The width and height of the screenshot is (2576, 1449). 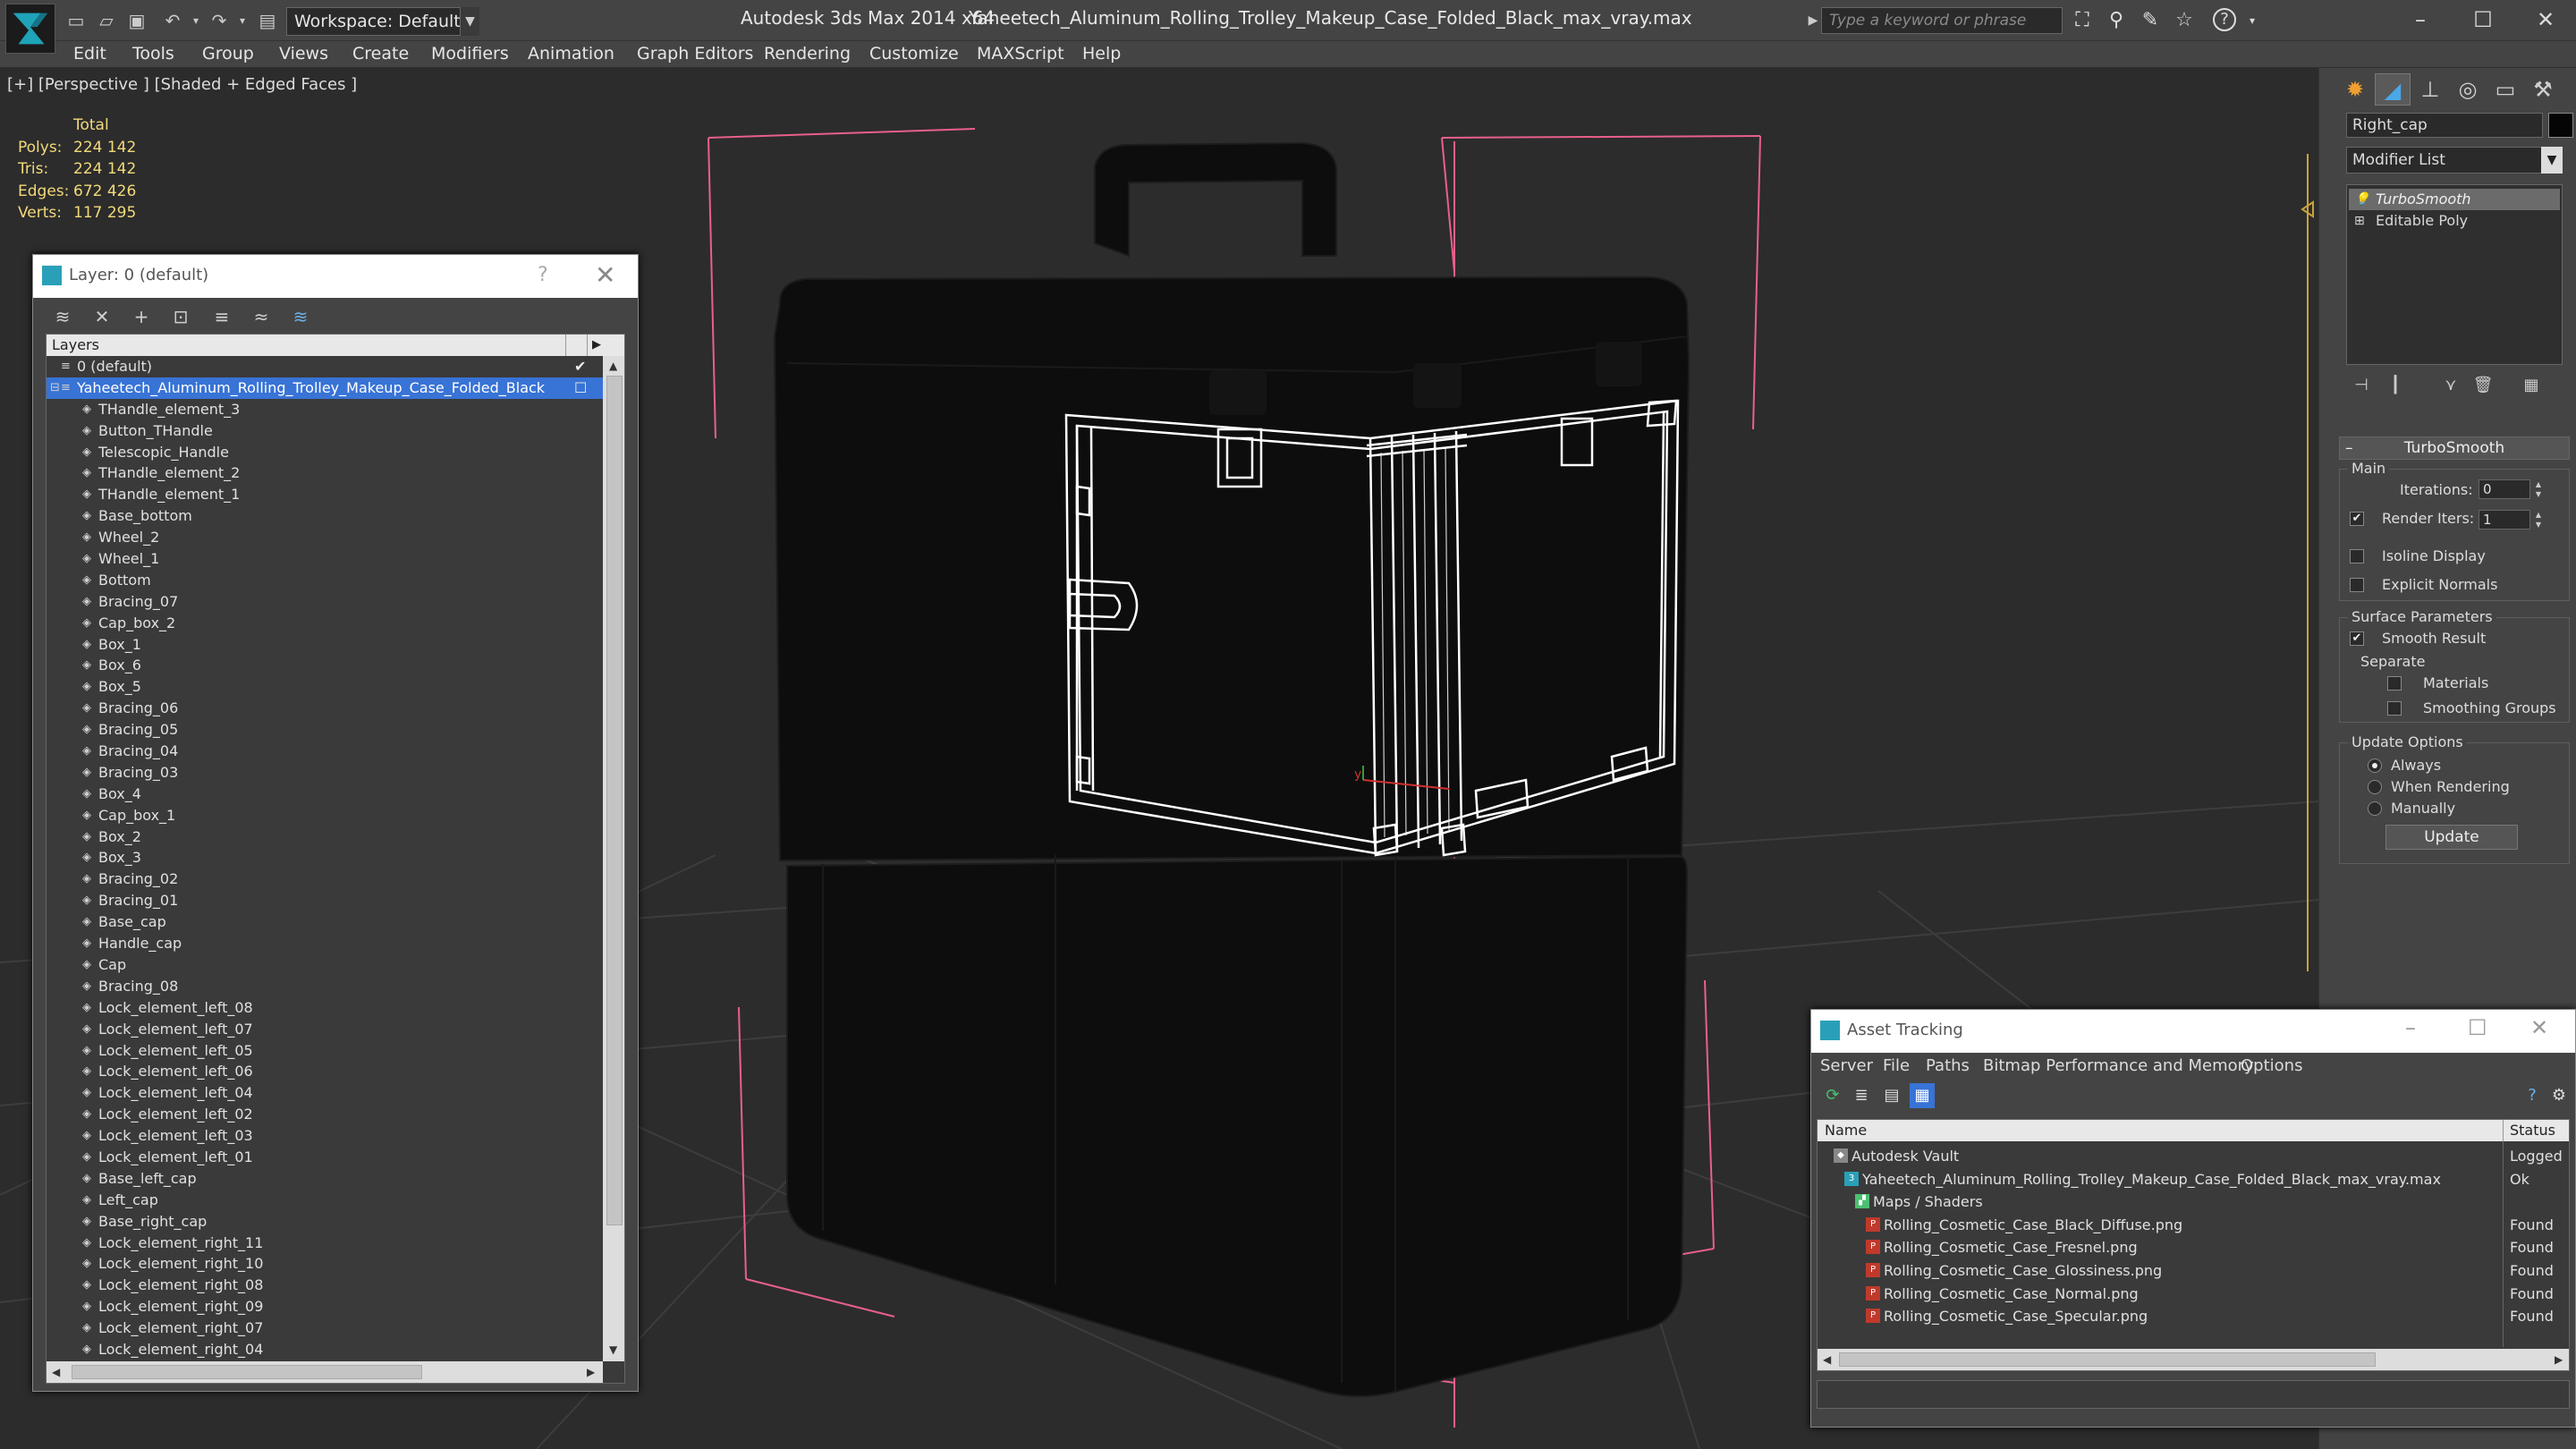 I want to click on asset-path-field, so click(x=2193, y=1394).